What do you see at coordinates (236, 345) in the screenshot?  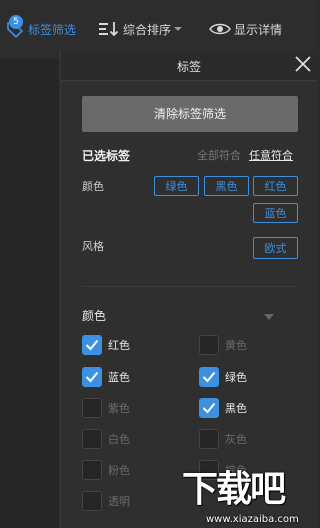 I see `color-option-label: 黄色` at bounding box center [236, 345].